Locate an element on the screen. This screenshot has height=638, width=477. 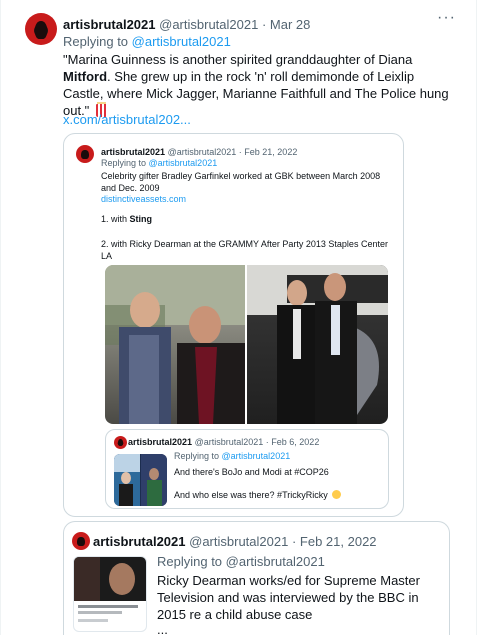
more-icon: ··· is located at coordinates (446, 18).